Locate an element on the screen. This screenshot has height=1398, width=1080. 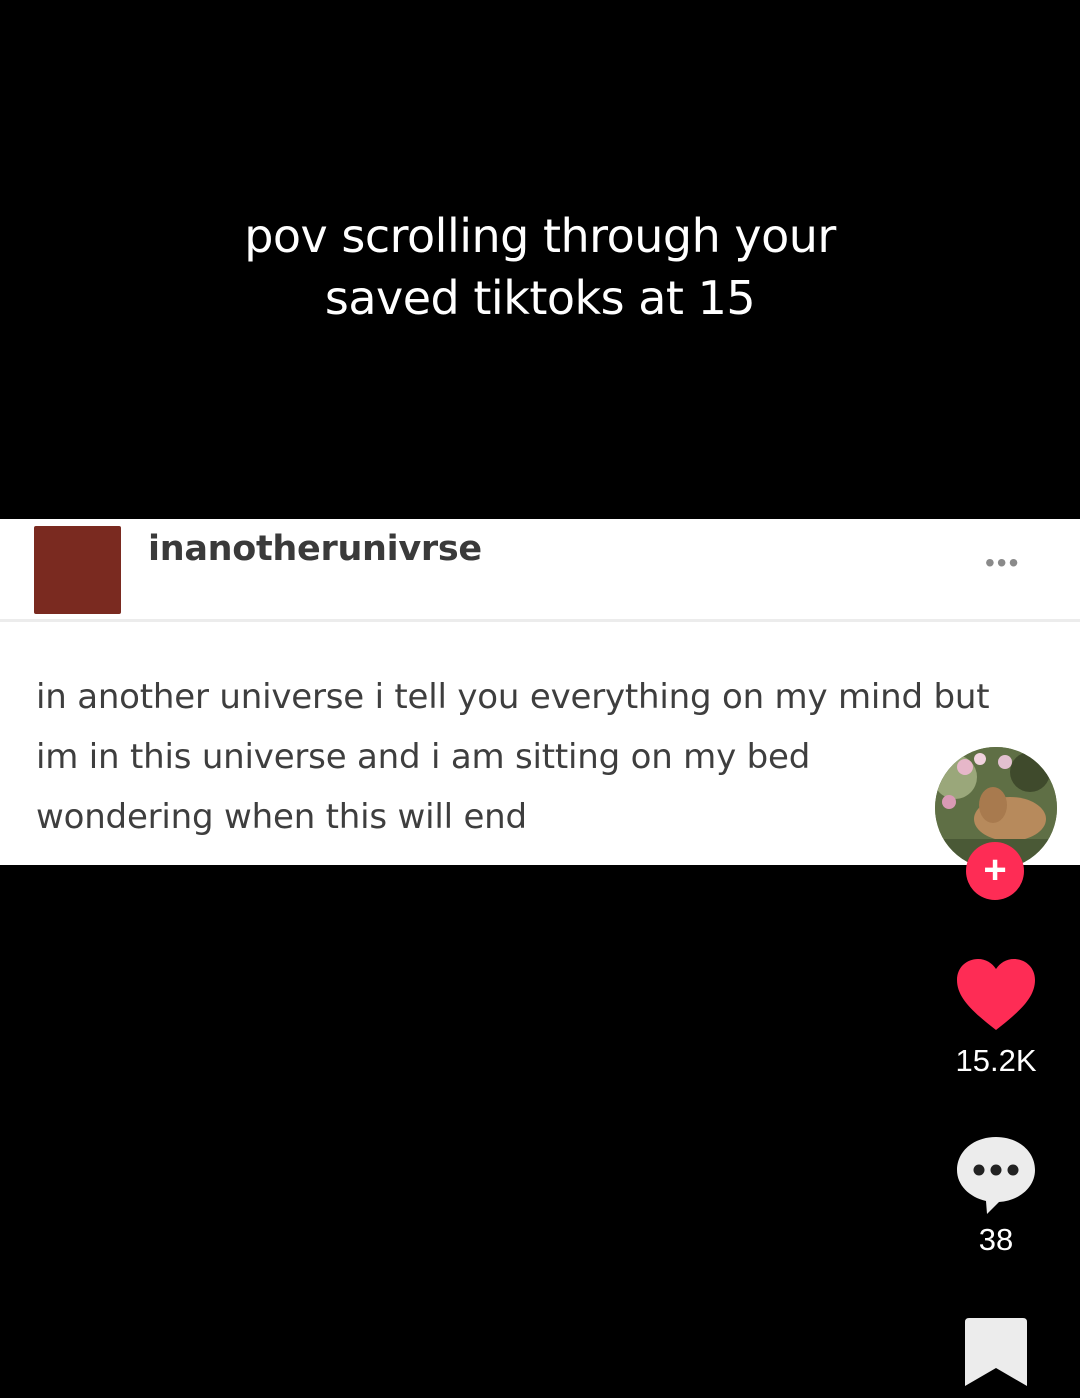
post-username: inanotherunivrse is located at coordinates (315, 549).